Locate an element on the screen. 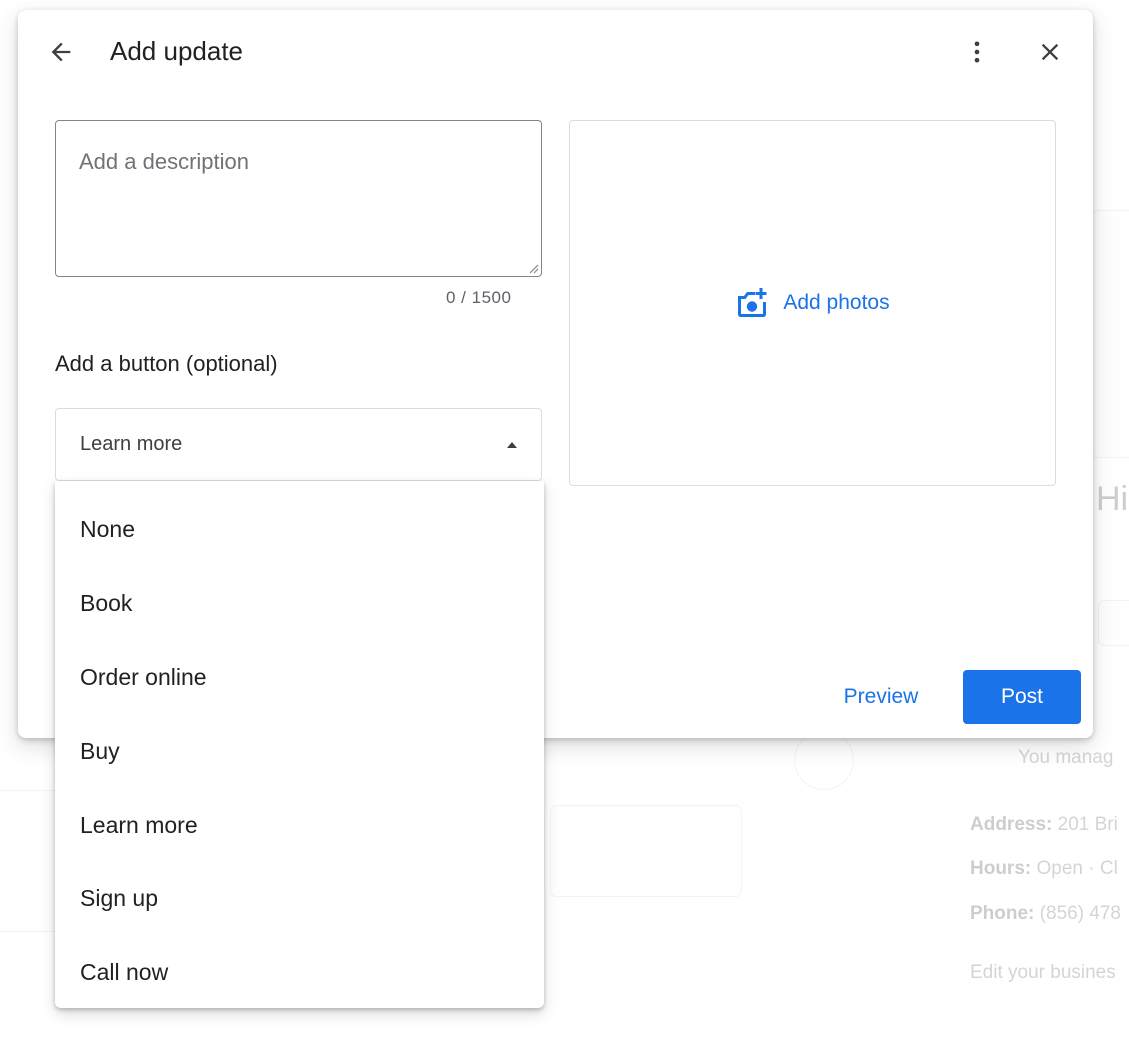 This screenshot has height=1039, width=1129. button-section-label: Add a button (optional) is located at coordinates (166, 363).